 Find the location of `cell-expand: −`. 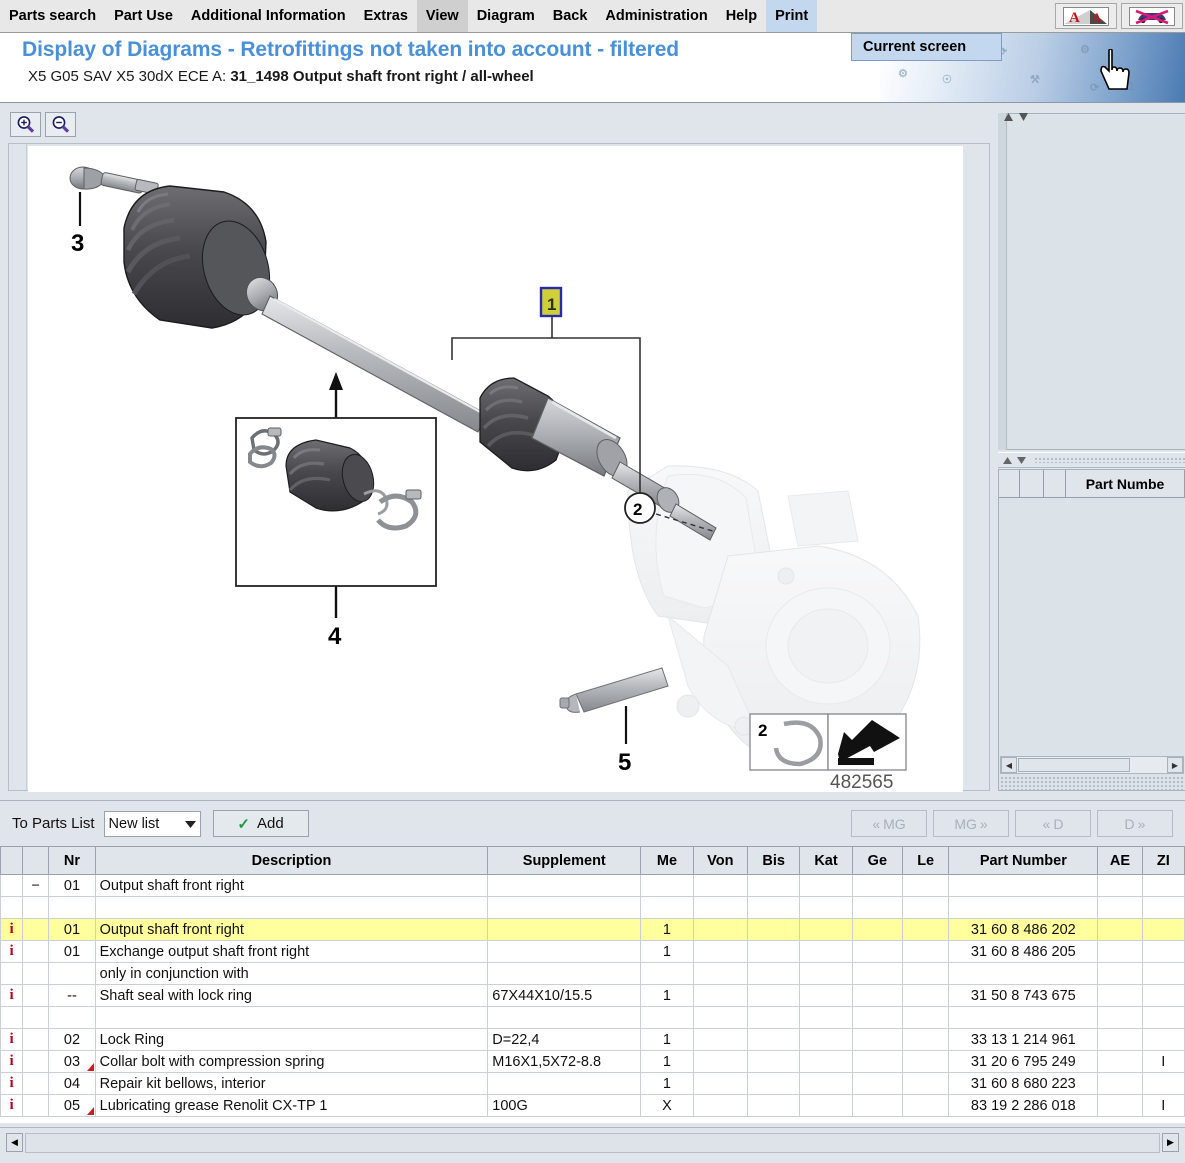

cell-expand: − is located at coordinates (36, 885).